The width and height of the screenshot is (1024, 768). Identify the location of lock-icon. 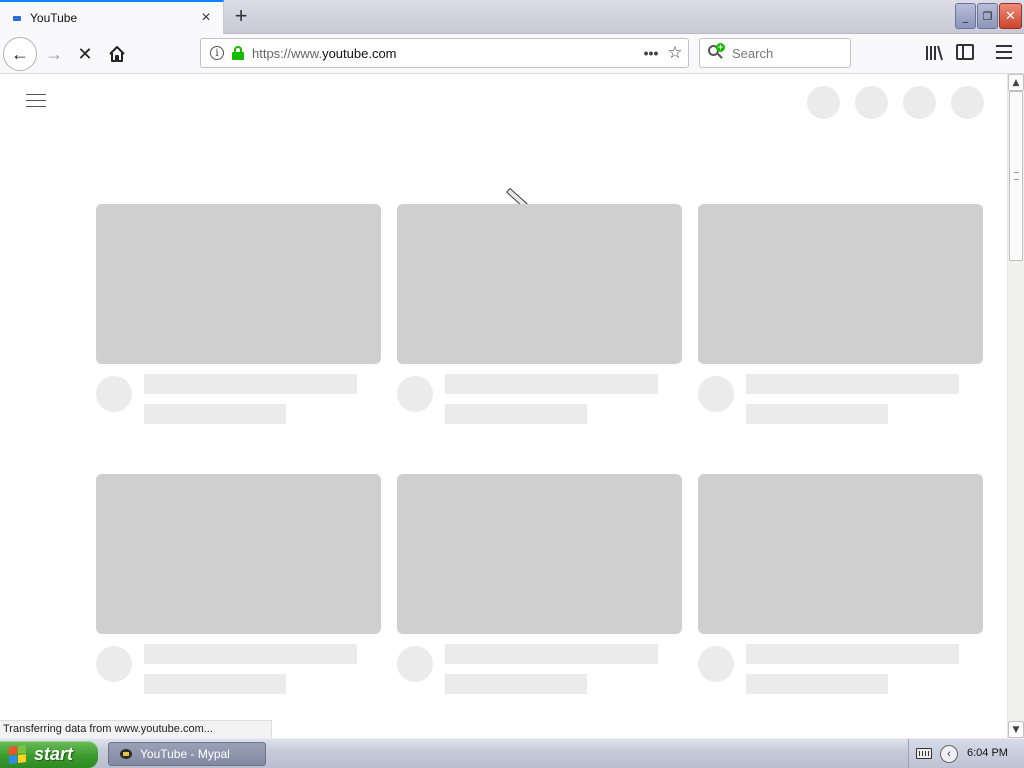
(238, 53).